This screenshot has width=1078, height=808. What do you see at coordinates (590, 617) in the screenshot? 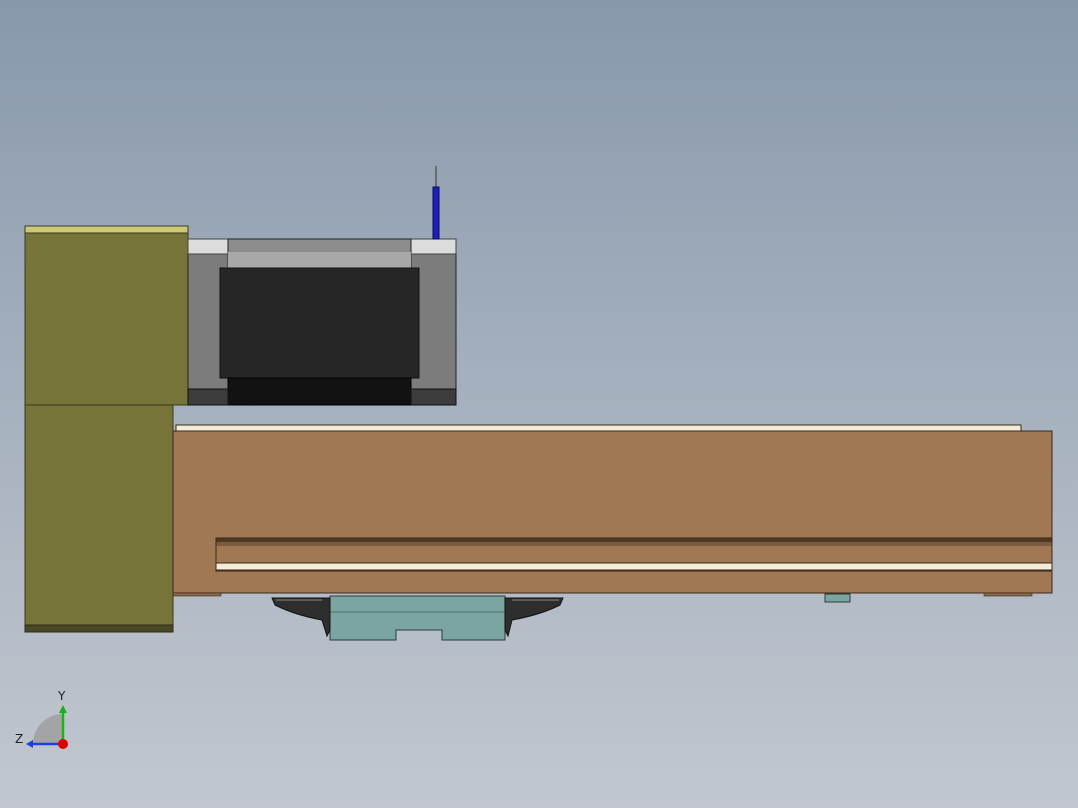
I see `carriage-block` at bounding box center [590, 617].